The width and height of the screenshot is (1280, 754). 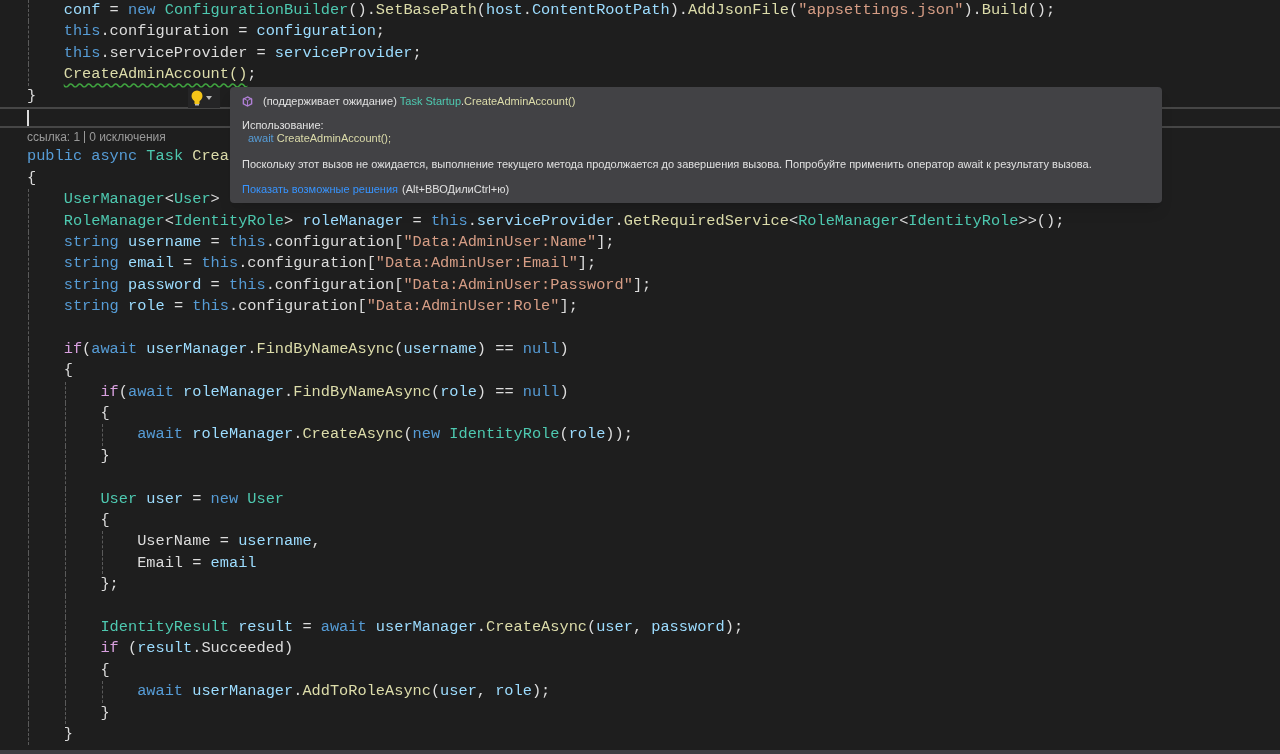 What do you see at coordinates (329, 264) in the screenshot?
I see `code-line: string email = this.configuration["Data:AdminUser:Email"];` at bounding box center [329, 264].